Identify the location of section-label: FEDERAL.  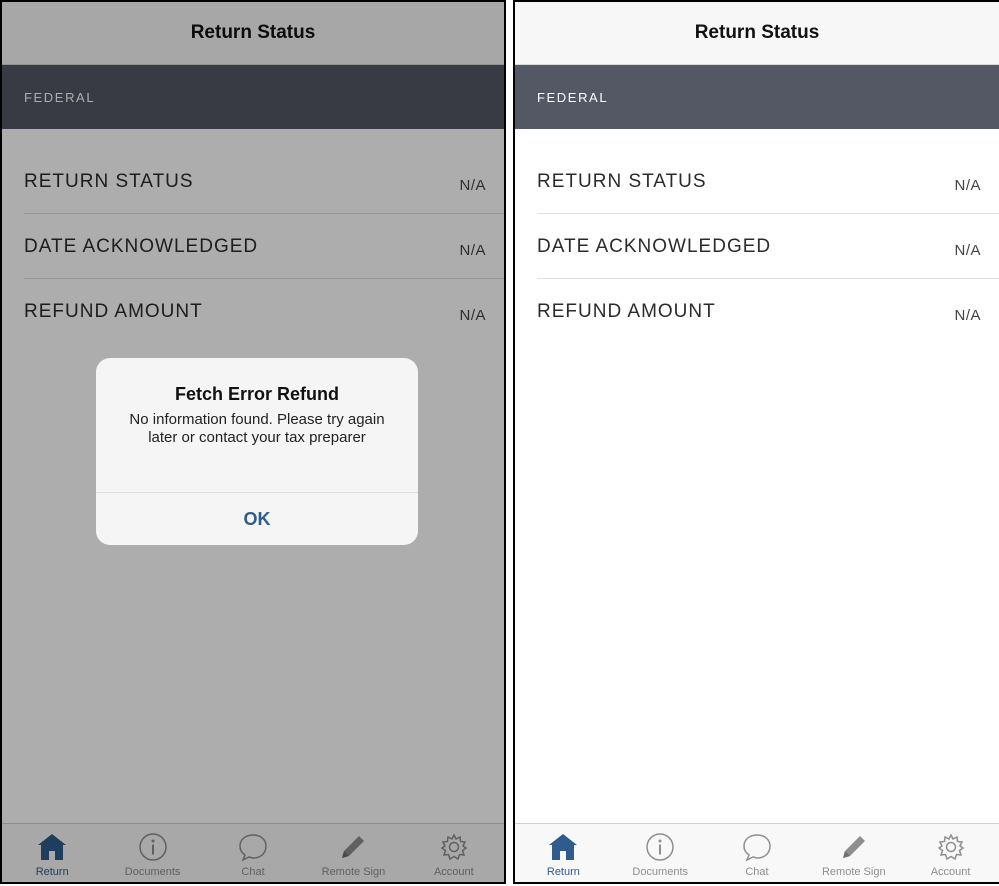
(573, 97).